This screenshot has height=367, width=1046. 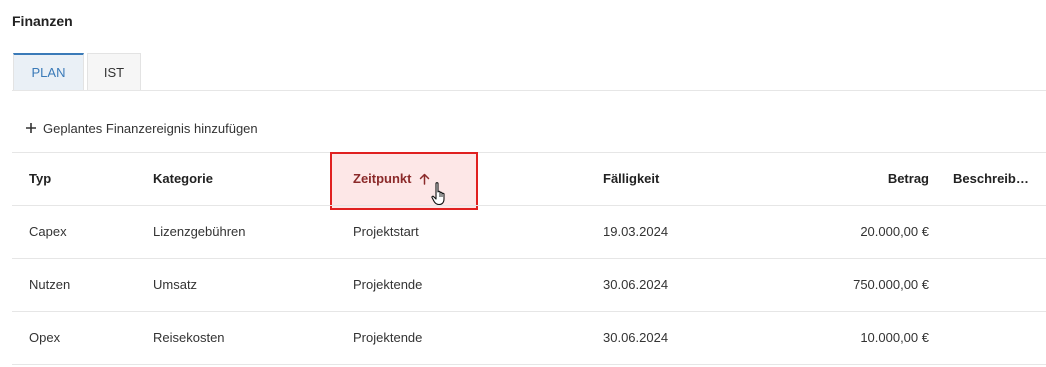 What do you see at coordinates (50, 284) in the screenshot?
I see `cell-typ: Nutzen` at bounding box center [50, 284].